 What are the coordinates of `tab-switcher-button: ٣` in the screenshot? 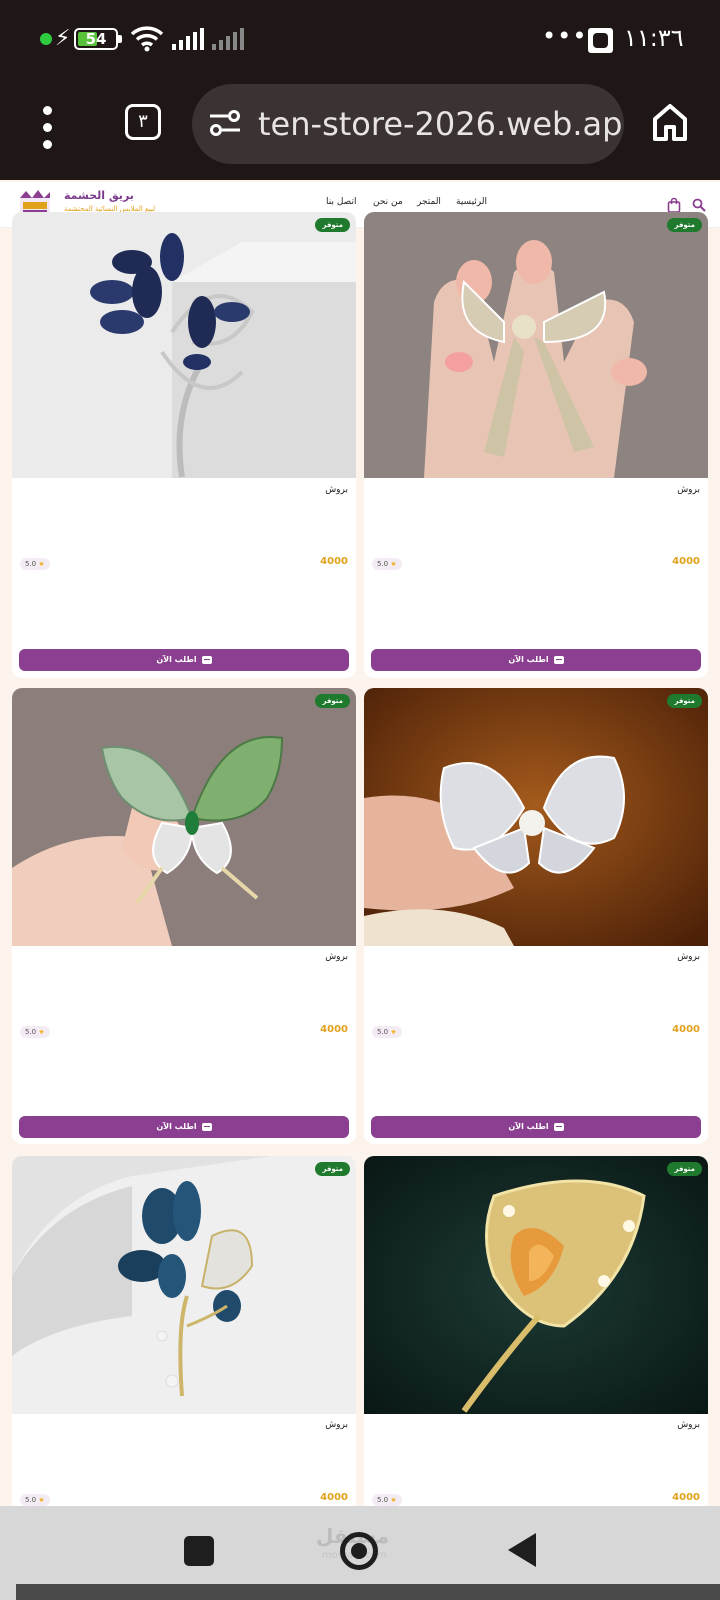 It's located at (143, 122).